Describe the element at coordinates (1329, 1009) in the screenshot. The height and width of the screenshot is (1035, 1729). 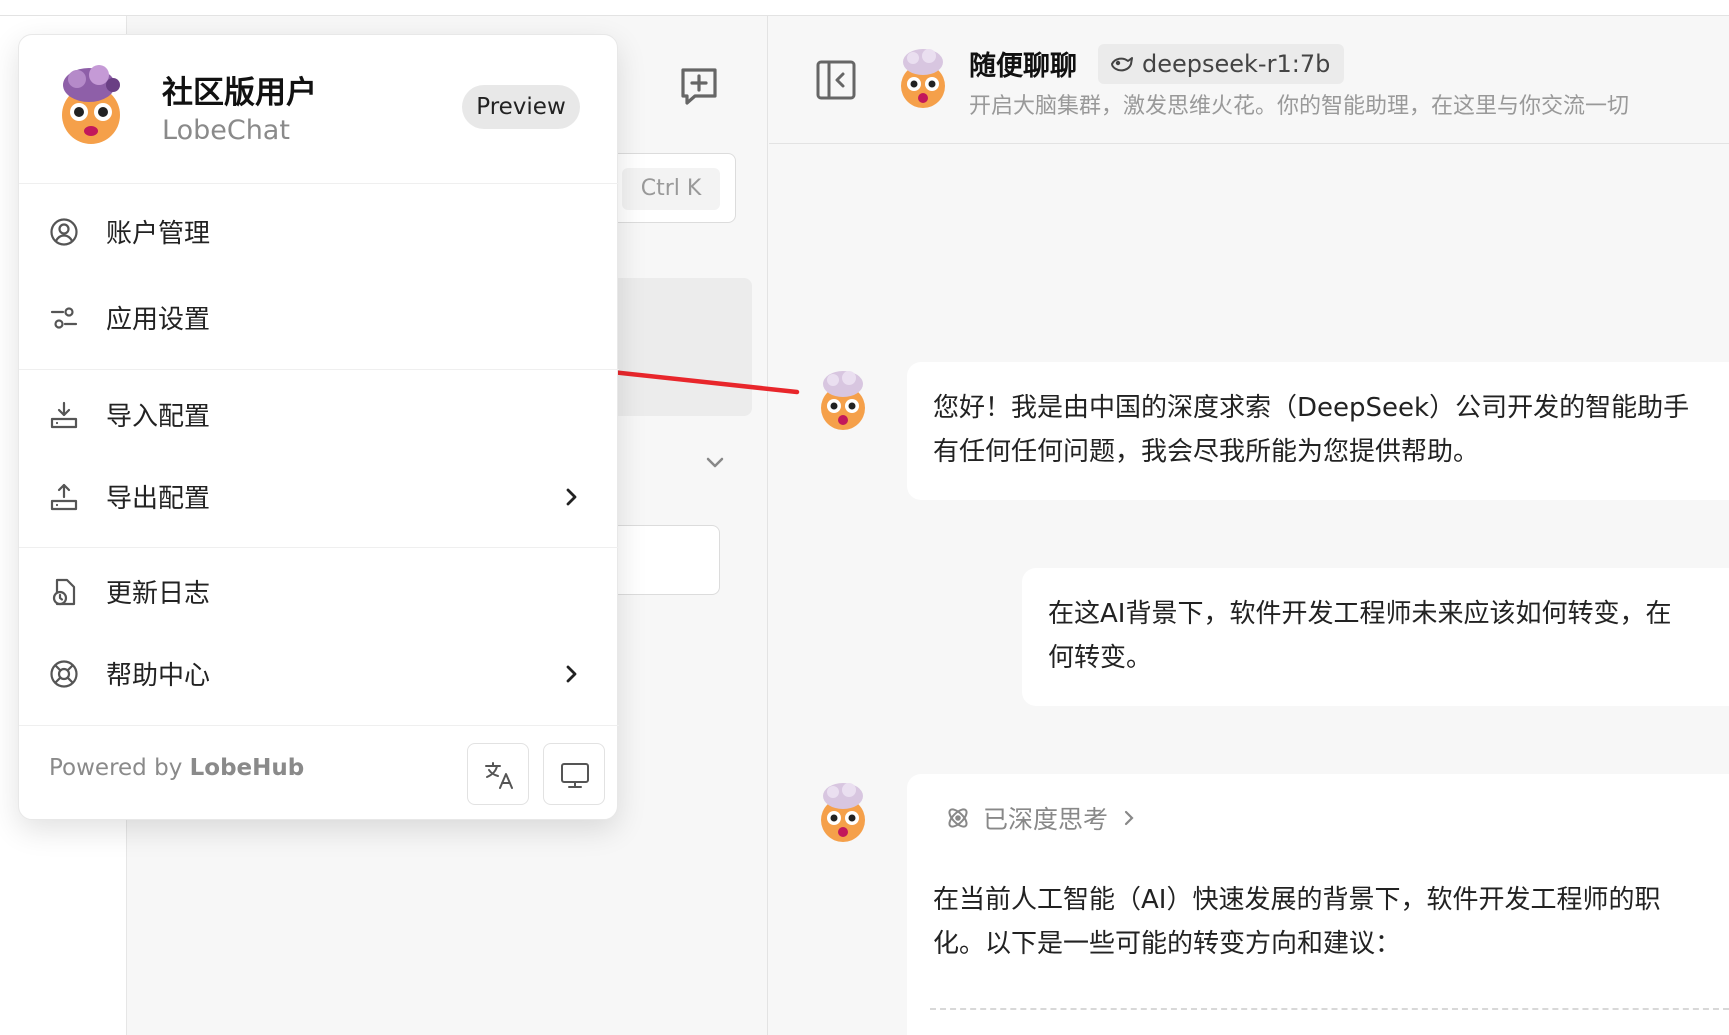
I see `message-divider` at that location.